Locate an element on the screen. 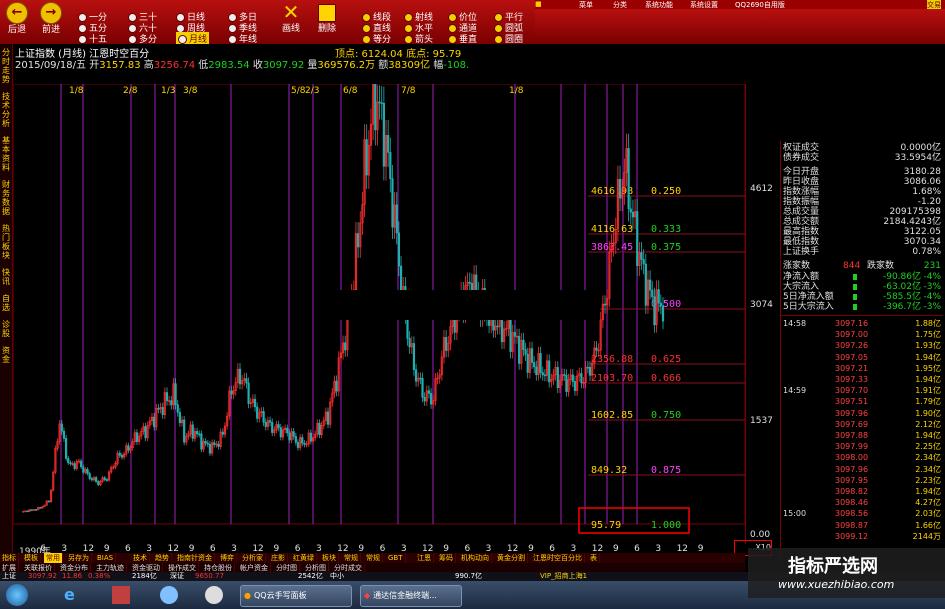  forward-button: → 前进 is located at coordinates (51, 18).